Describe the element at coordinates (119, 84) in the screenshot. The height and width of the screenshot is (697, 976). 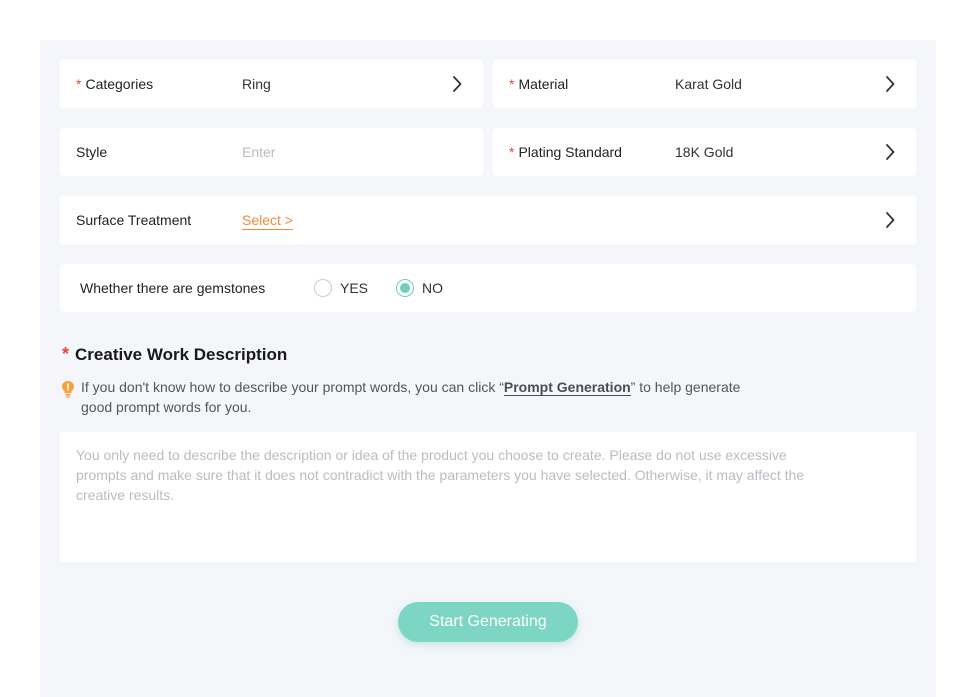
I see `categories-label-text: Categories` at that location.